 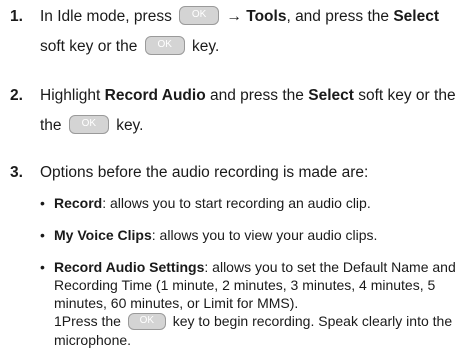 What do you see at coordinates (103, 235) in the screenshot?
I see `option-term: My Voice Clips` at bounding box center [103, 235].